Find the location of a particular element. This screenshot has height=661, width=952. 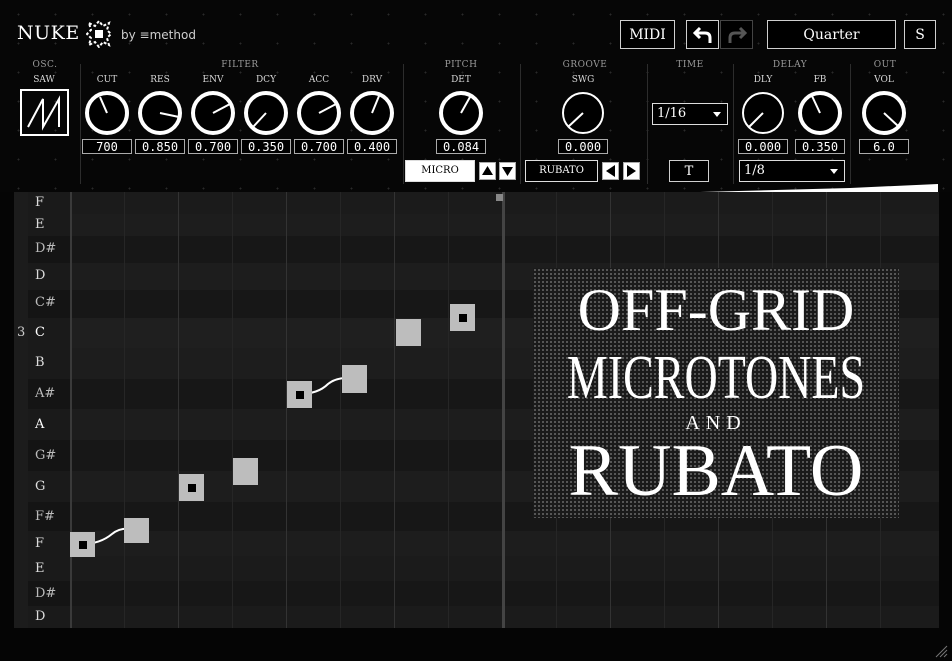

promo-line: RUBATO is located at coordinates (716, 471).